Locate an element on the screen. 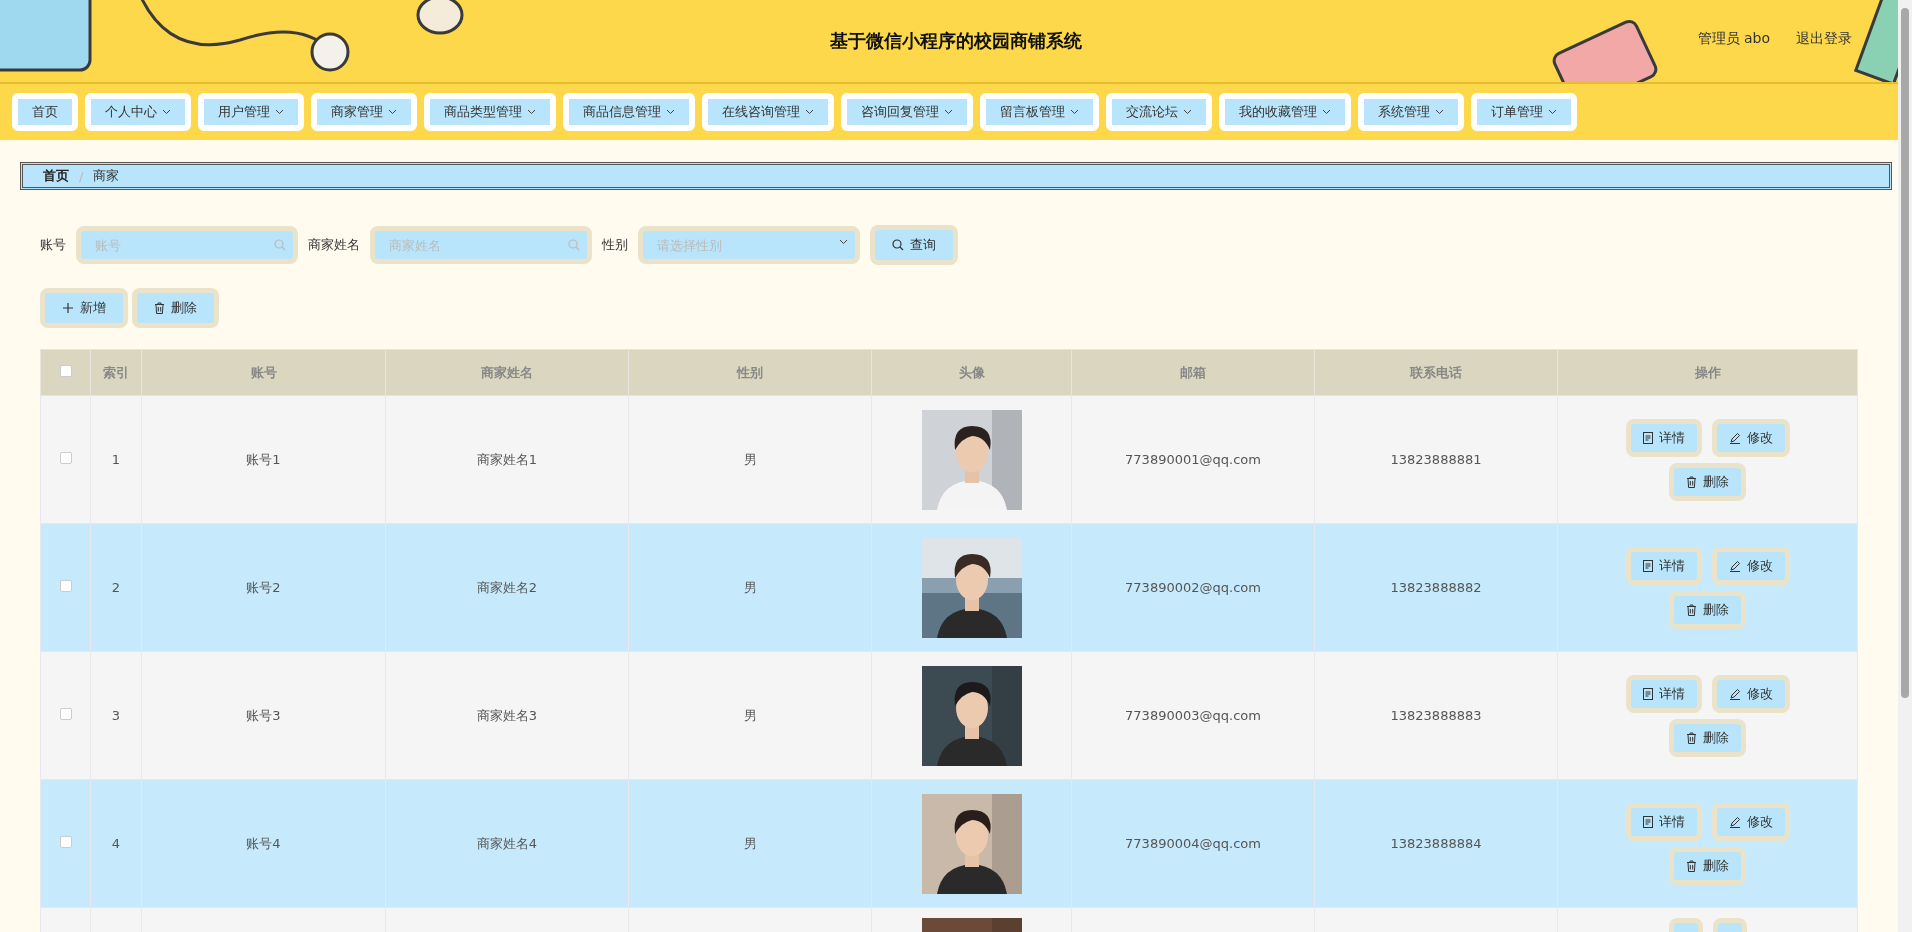 This screenshot has width=1912, height=932. table-cell: 13823888883 is located at coordinates (1436, 715).